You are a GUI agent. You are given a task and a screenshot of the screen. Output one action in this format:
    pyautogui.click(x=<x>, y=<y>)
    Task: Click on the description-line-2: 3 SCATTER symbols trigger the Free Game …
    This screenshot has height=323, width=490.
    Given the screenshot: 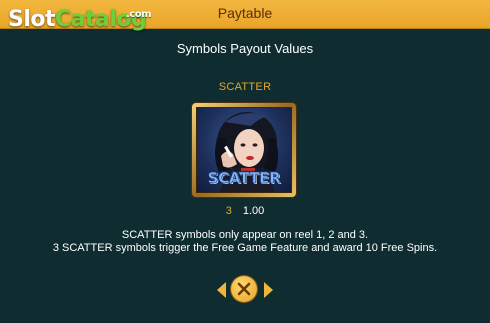 What is the action you would take?
    pyautogui.click(x=245, y=248)
    